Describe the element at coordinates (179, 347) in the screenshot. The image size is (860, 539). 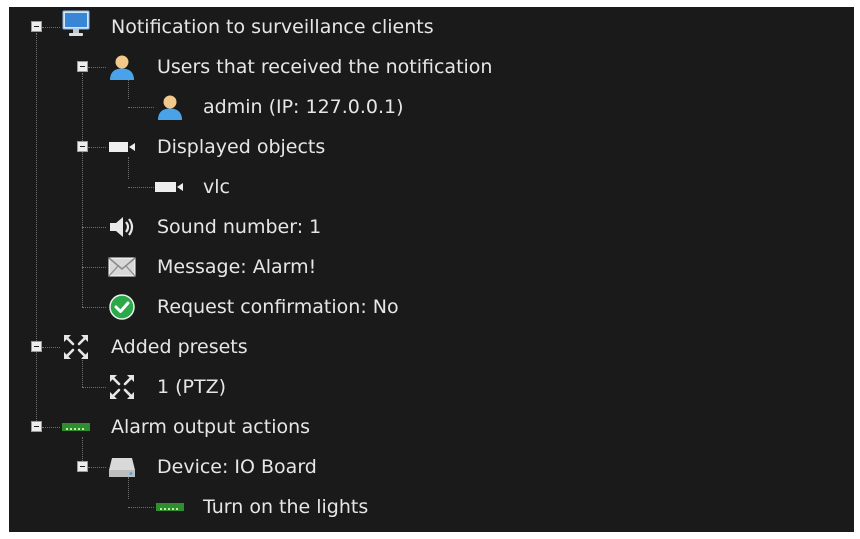
I see `node-label: Added presets` at that location.